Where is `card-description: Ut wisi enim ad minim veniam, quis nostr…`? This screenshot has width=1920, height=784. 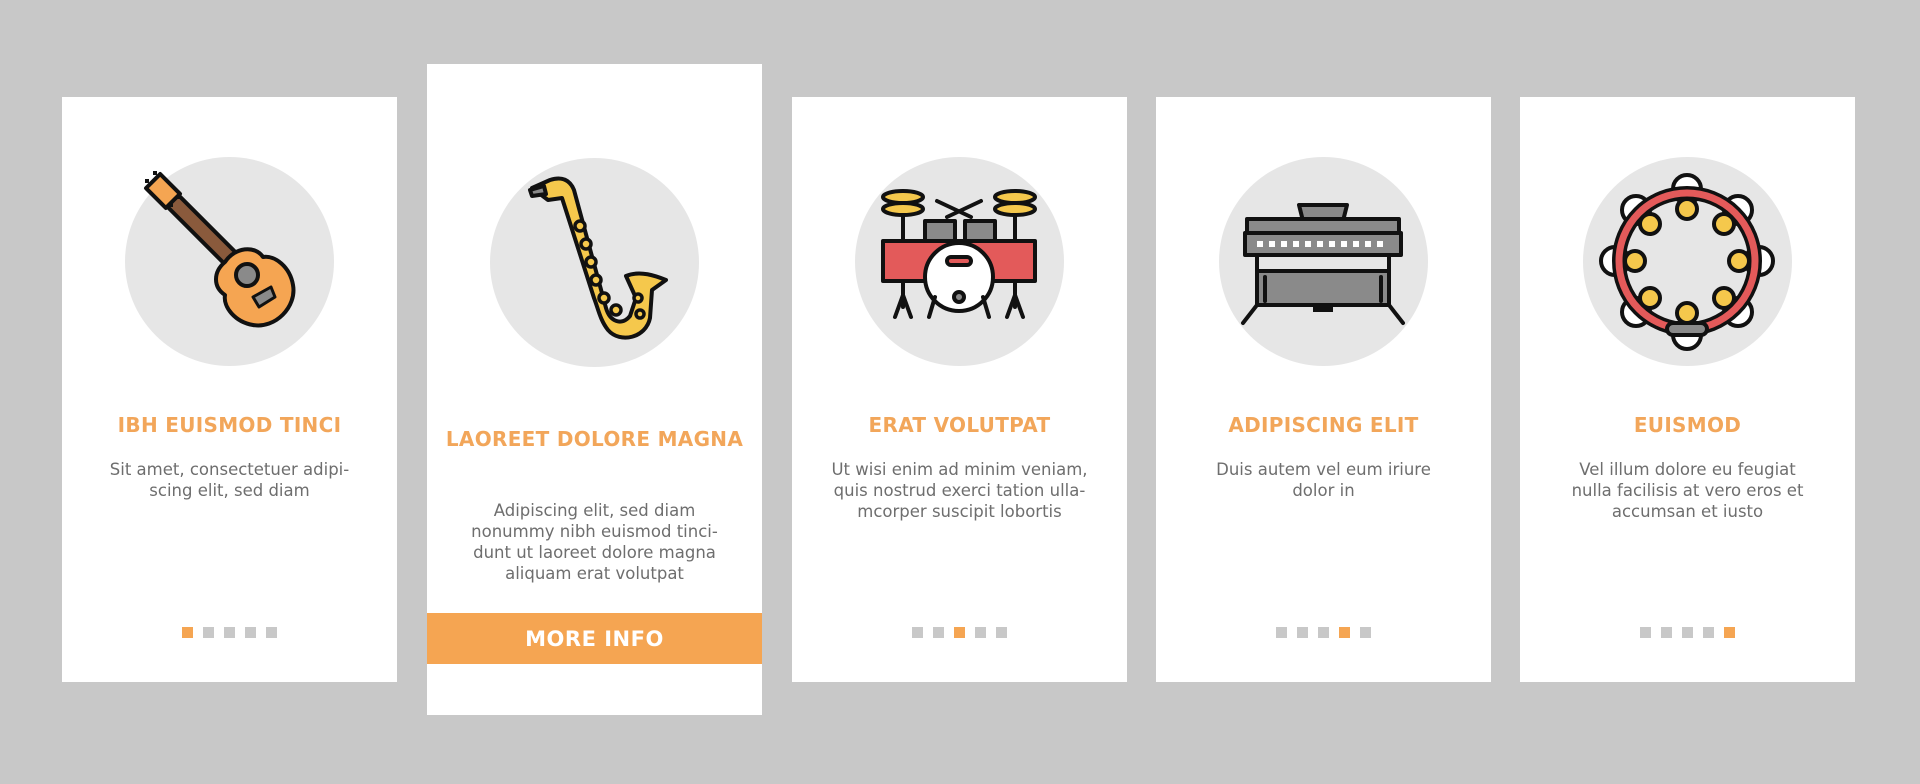 card-description: Ut wisi enim ad minim veniam, quis nostr… is located at coordinates (959, 490).